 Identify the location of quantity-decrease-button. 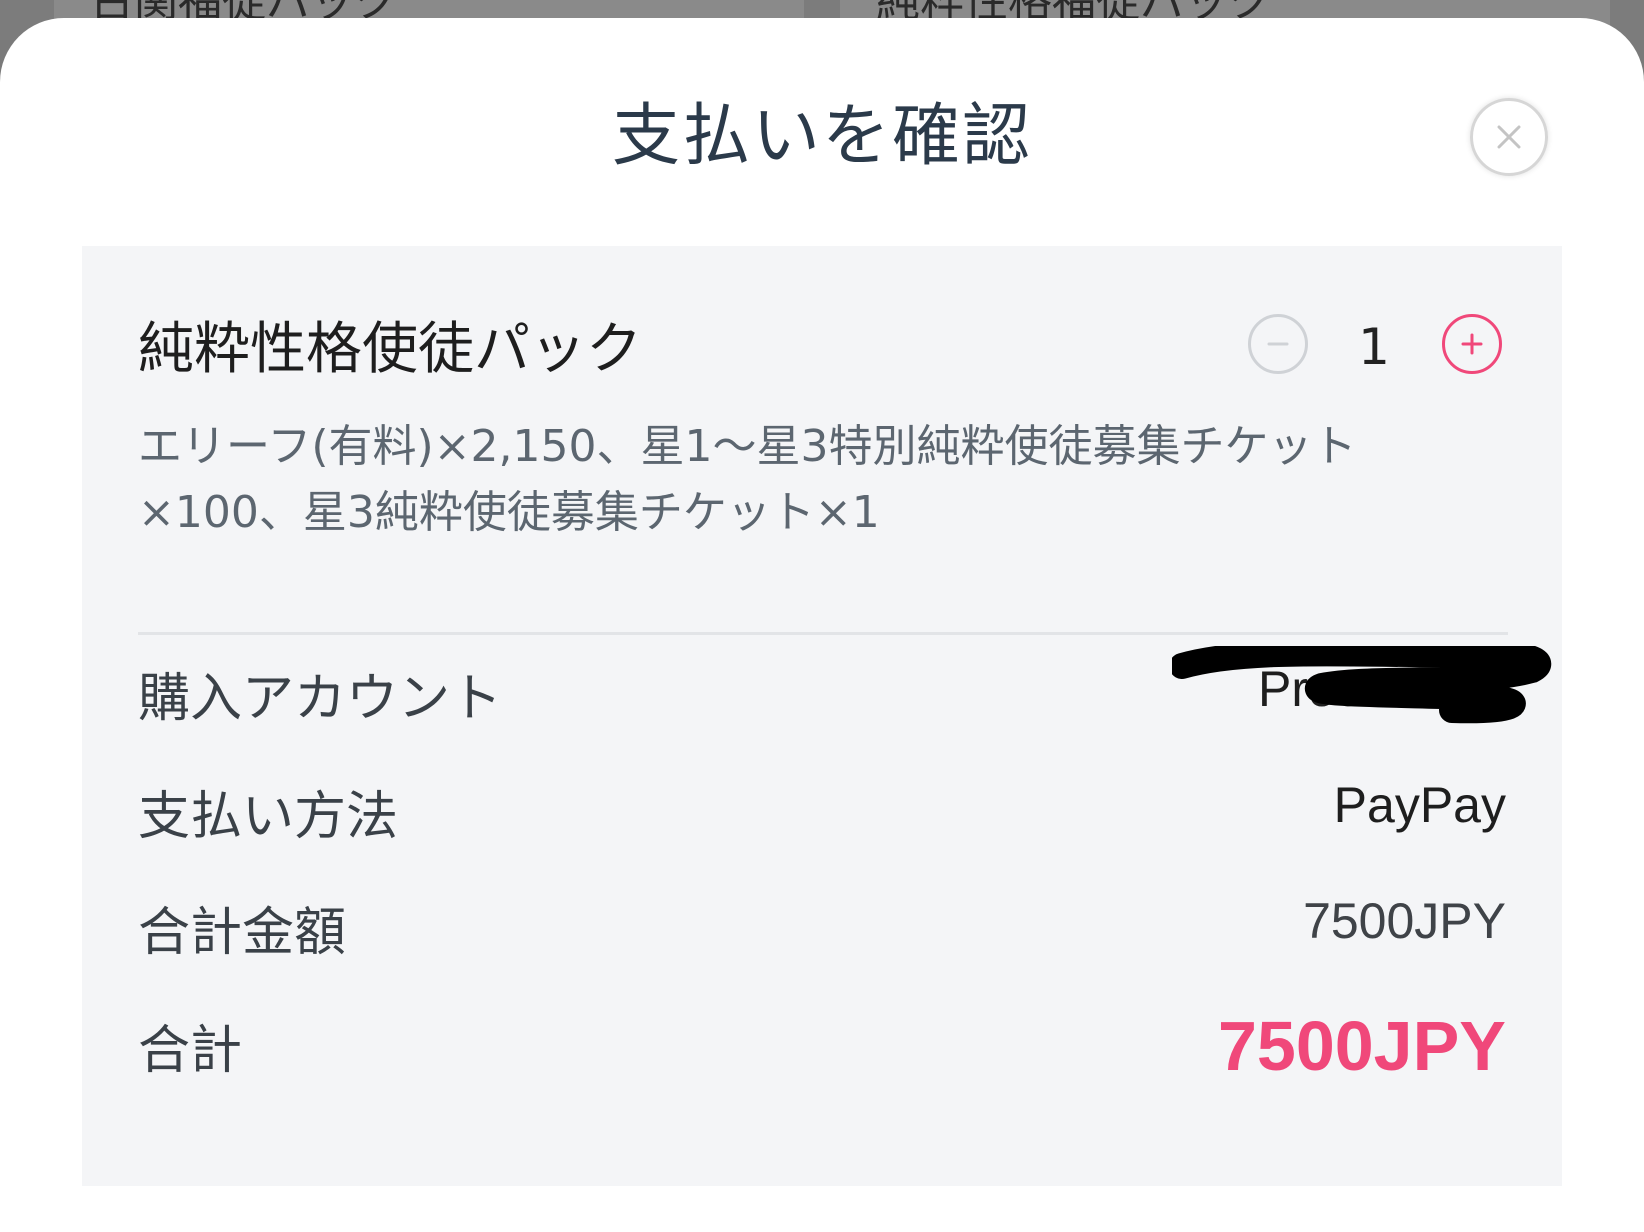
(1278, 344).